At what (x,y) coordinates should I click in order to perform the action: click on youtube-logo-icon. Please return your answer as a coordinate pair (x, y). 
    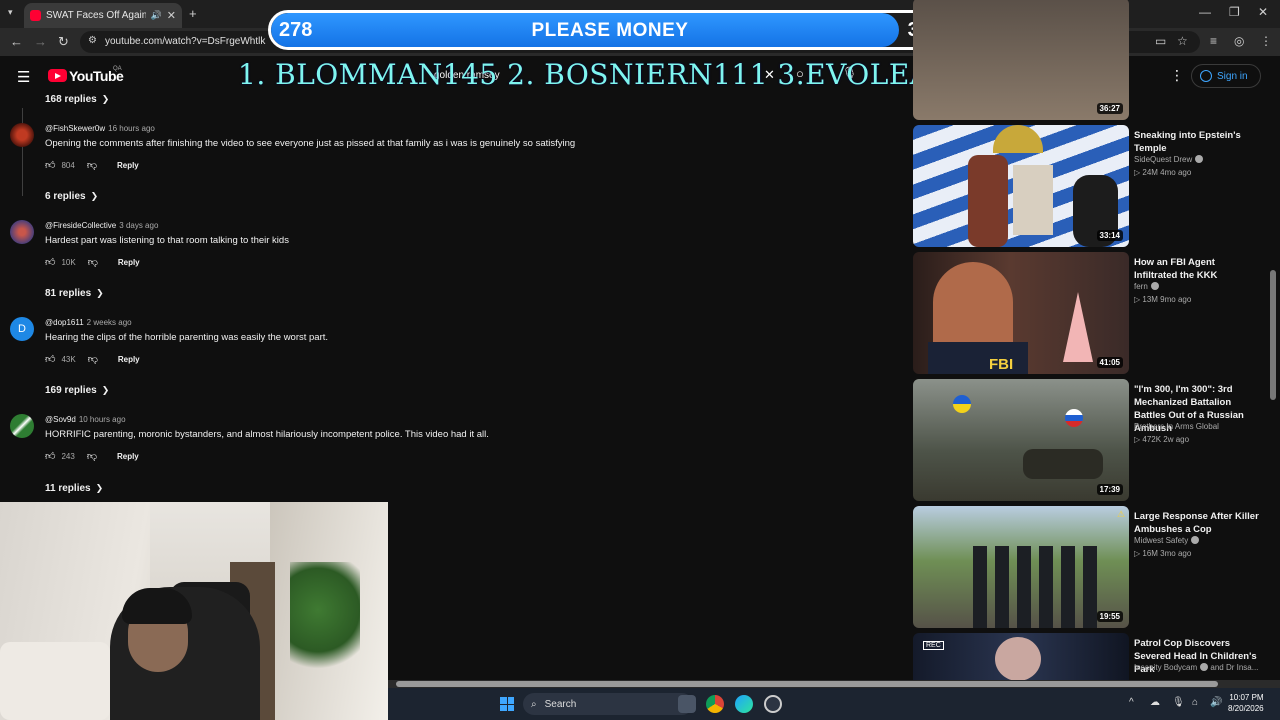
    Looking at the image, I should click on (57, 75).